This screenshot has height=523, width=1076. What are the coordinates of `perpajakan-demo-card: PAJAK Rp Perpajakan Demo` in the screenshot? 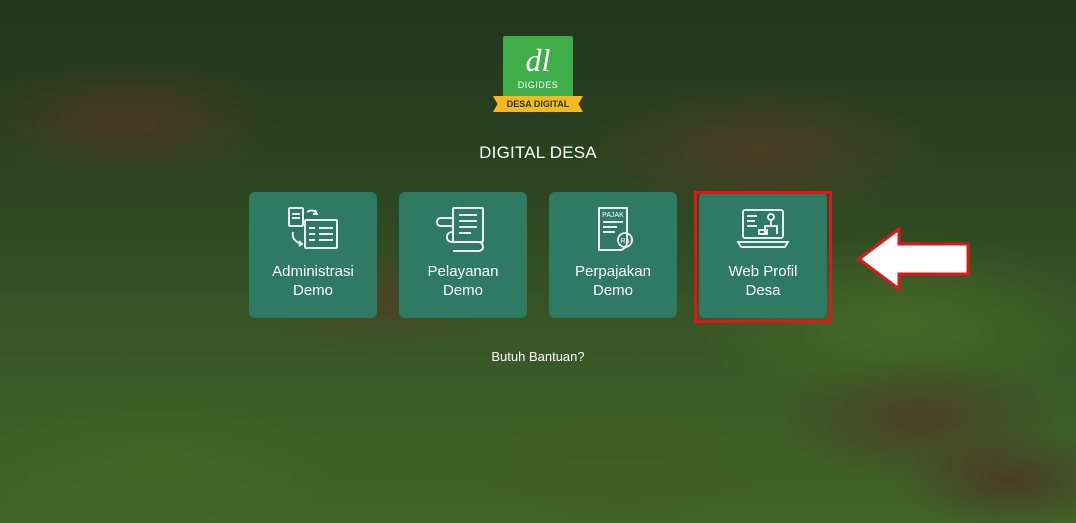 It's located at (613, 255).